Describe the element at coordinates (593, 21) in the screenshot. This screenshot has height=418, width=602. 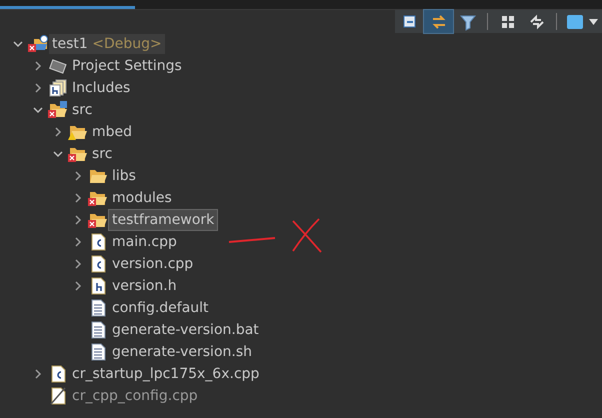
I see `caret-icon` at that location.